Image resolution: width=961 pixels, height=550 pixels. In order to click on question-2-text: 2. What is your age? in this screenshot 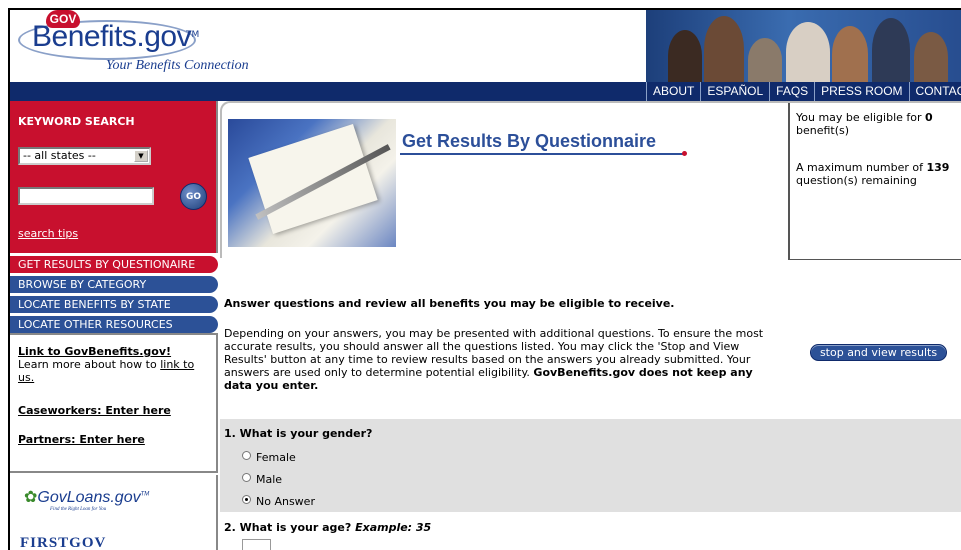, I will do `click(290, 527)`.